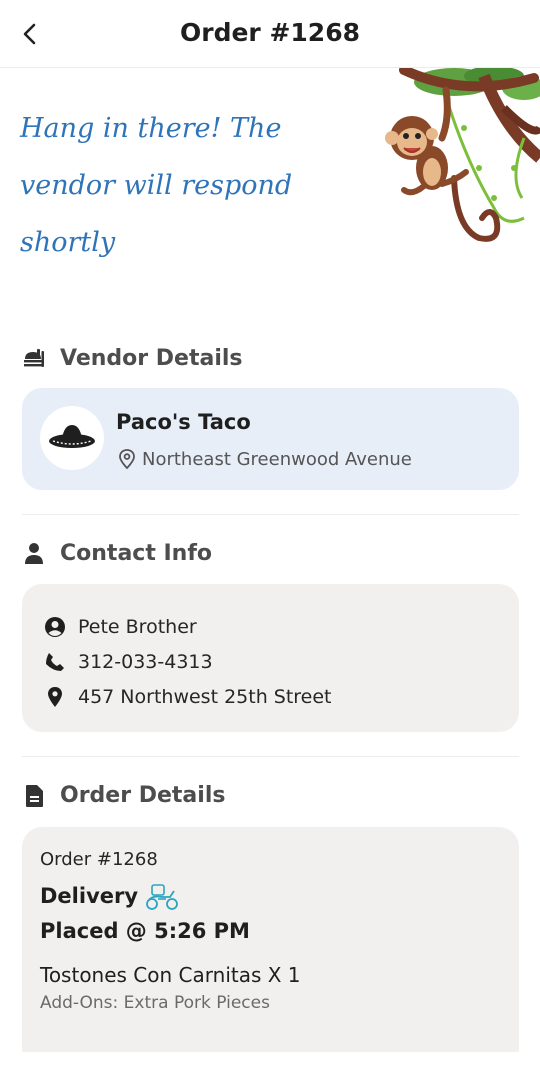 The height and width of the screenshot is (1067, 540). Describe the element at coordinates (162, 897) in the screenshot. I see `delivery-scooter-icon` at that location.